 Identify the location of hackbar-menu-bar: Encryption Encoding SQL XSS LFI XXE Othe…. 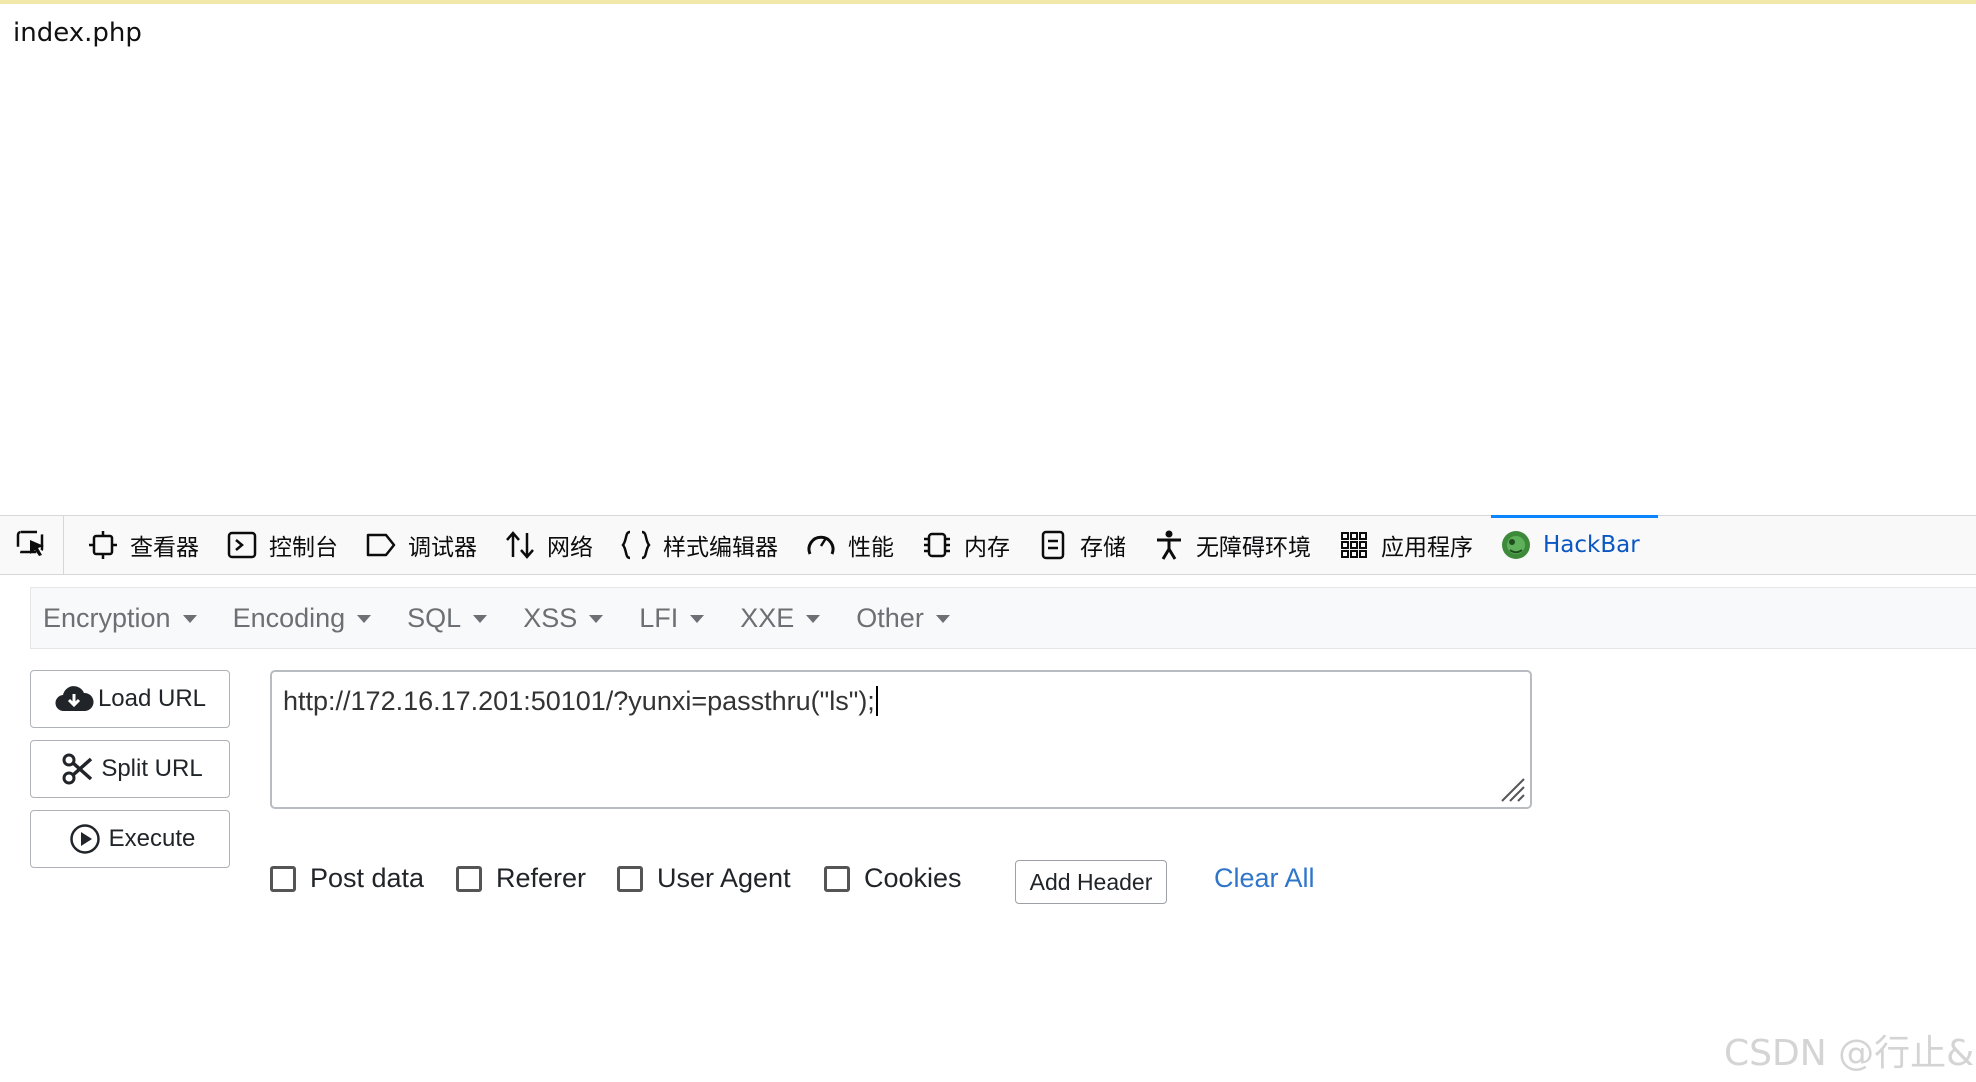
(1003, 618).